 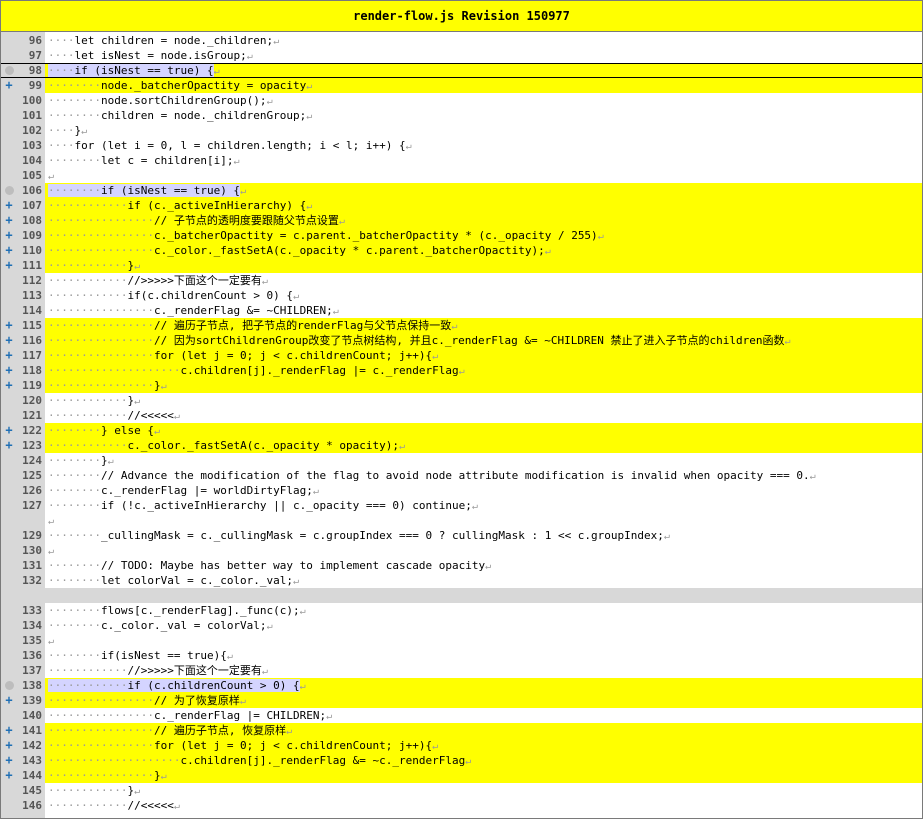 What do you see at coordinates (461, 805) in the screenshot?
I see `code-line: 146 ············//<<<<<↵` at bounding box center [461, 805].